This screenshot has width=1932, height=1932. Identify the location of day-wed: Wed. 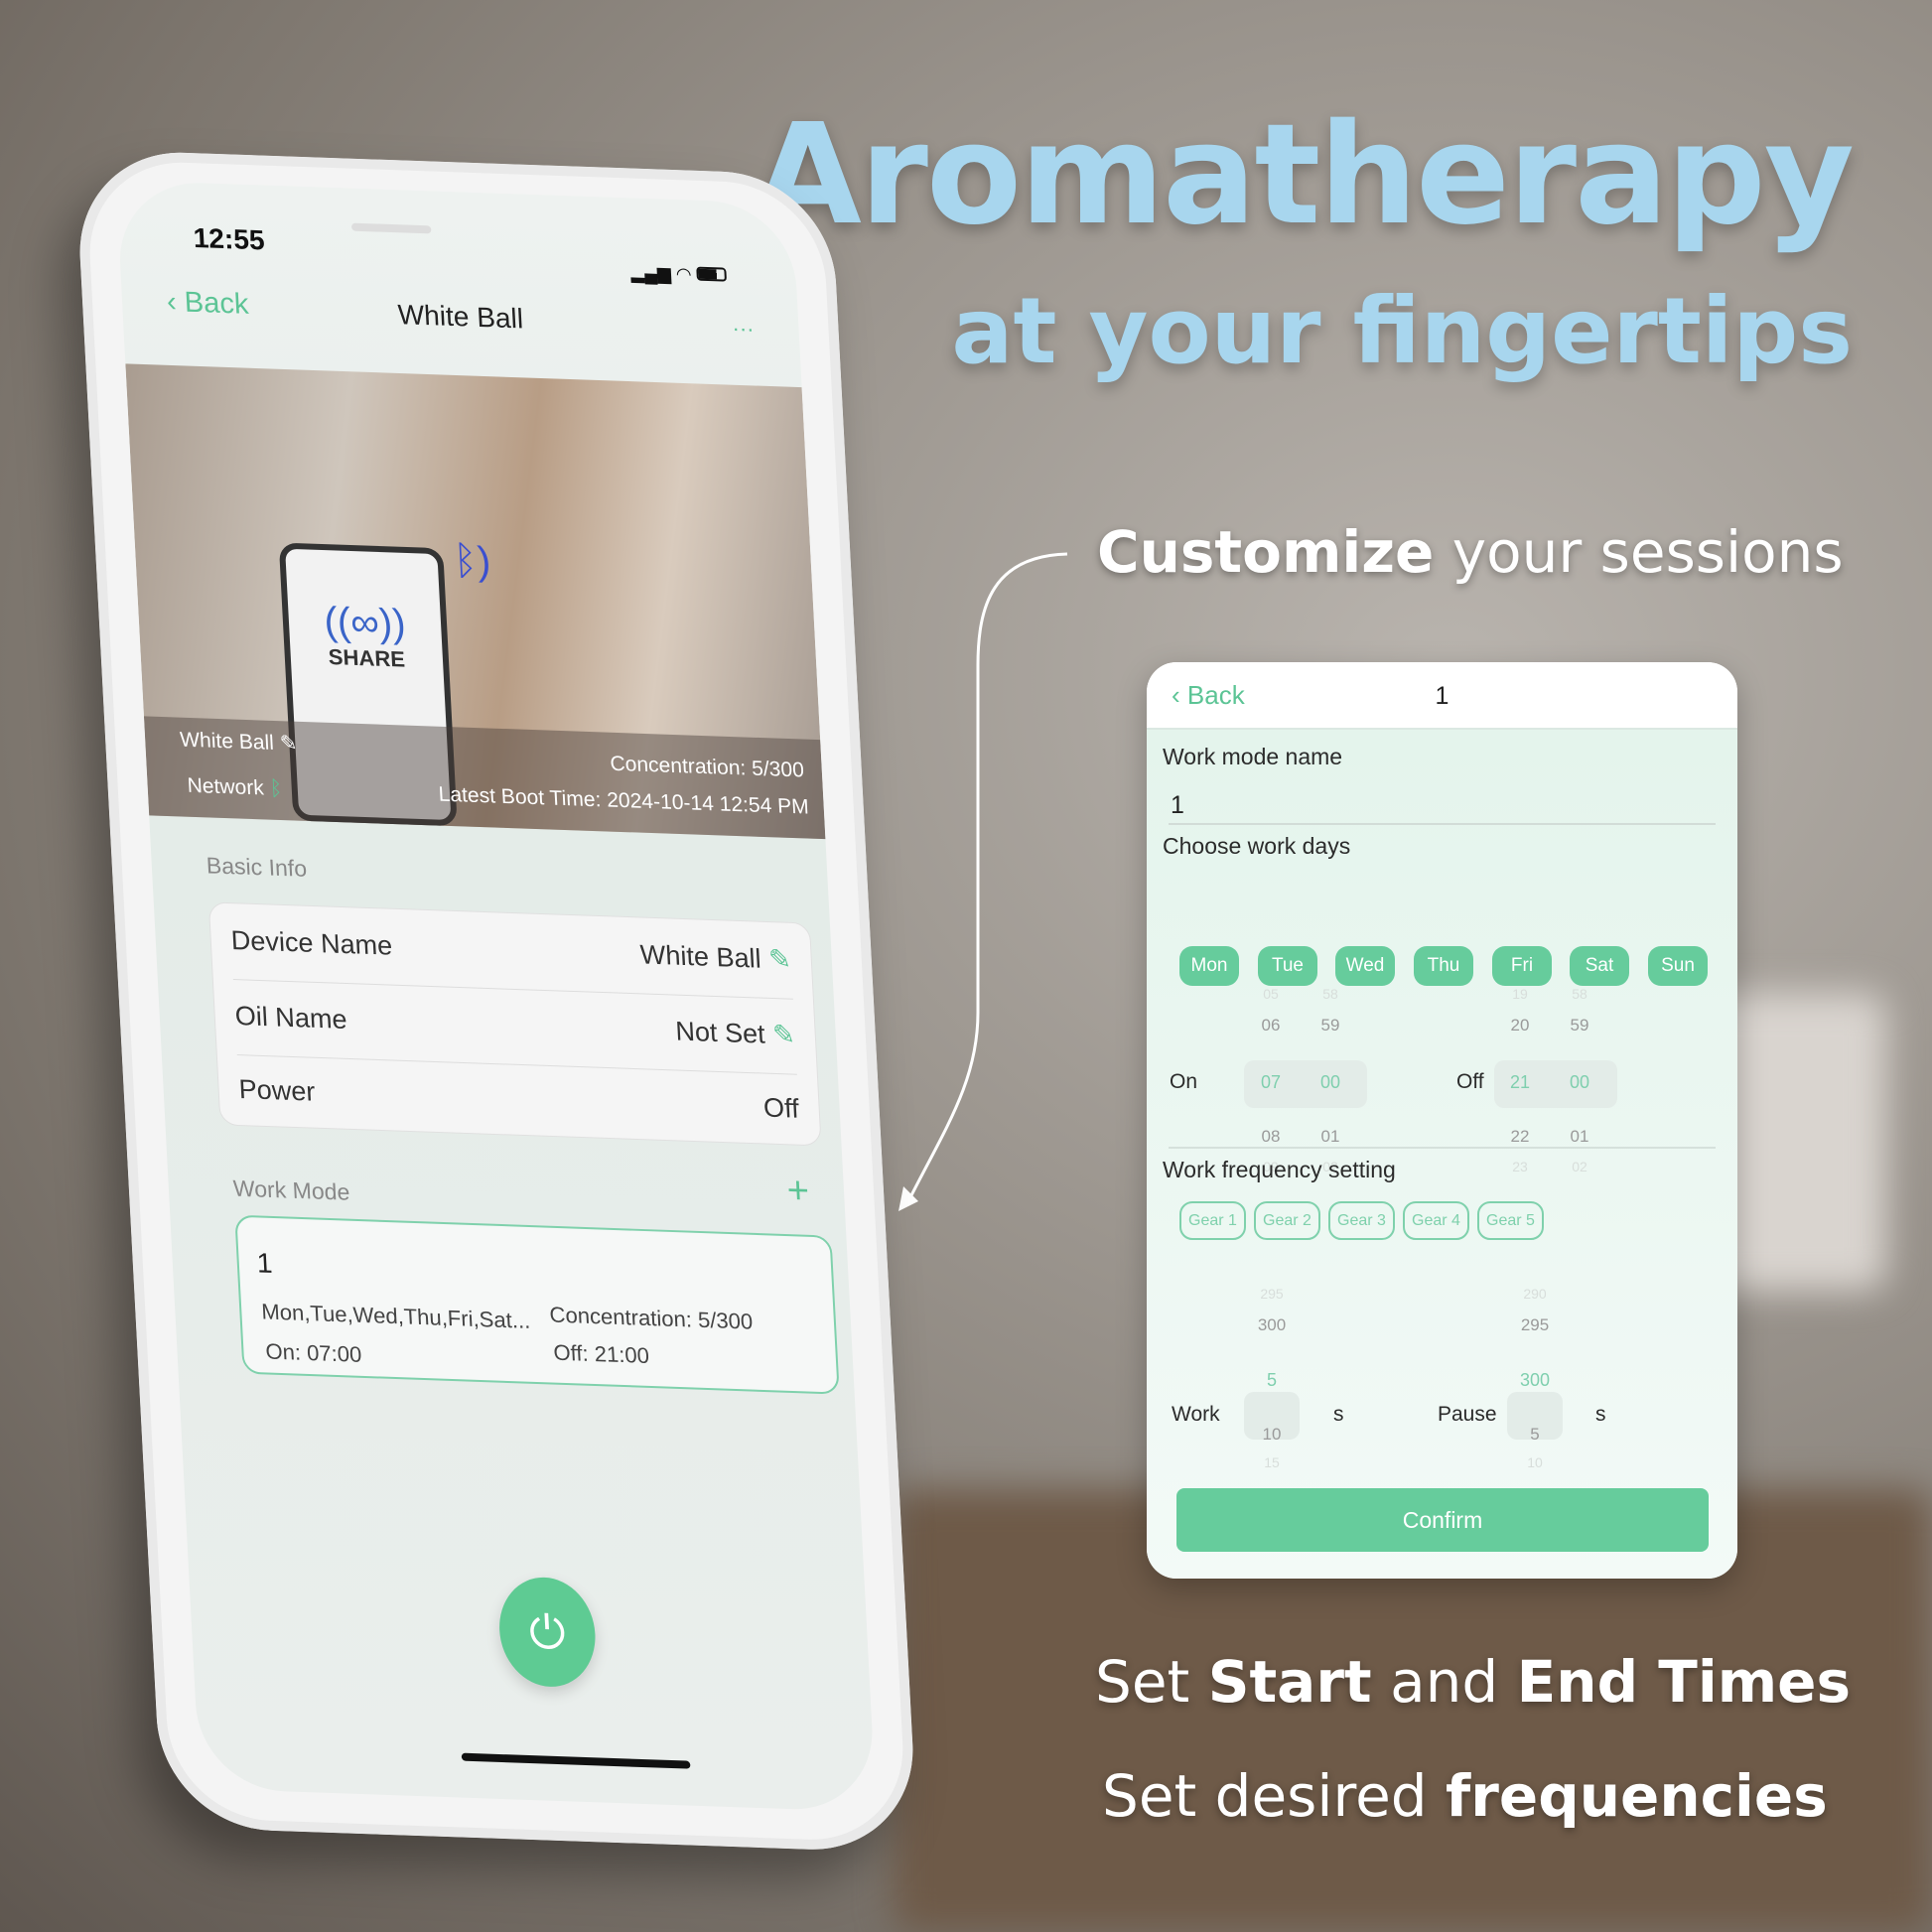
(1365, 966).